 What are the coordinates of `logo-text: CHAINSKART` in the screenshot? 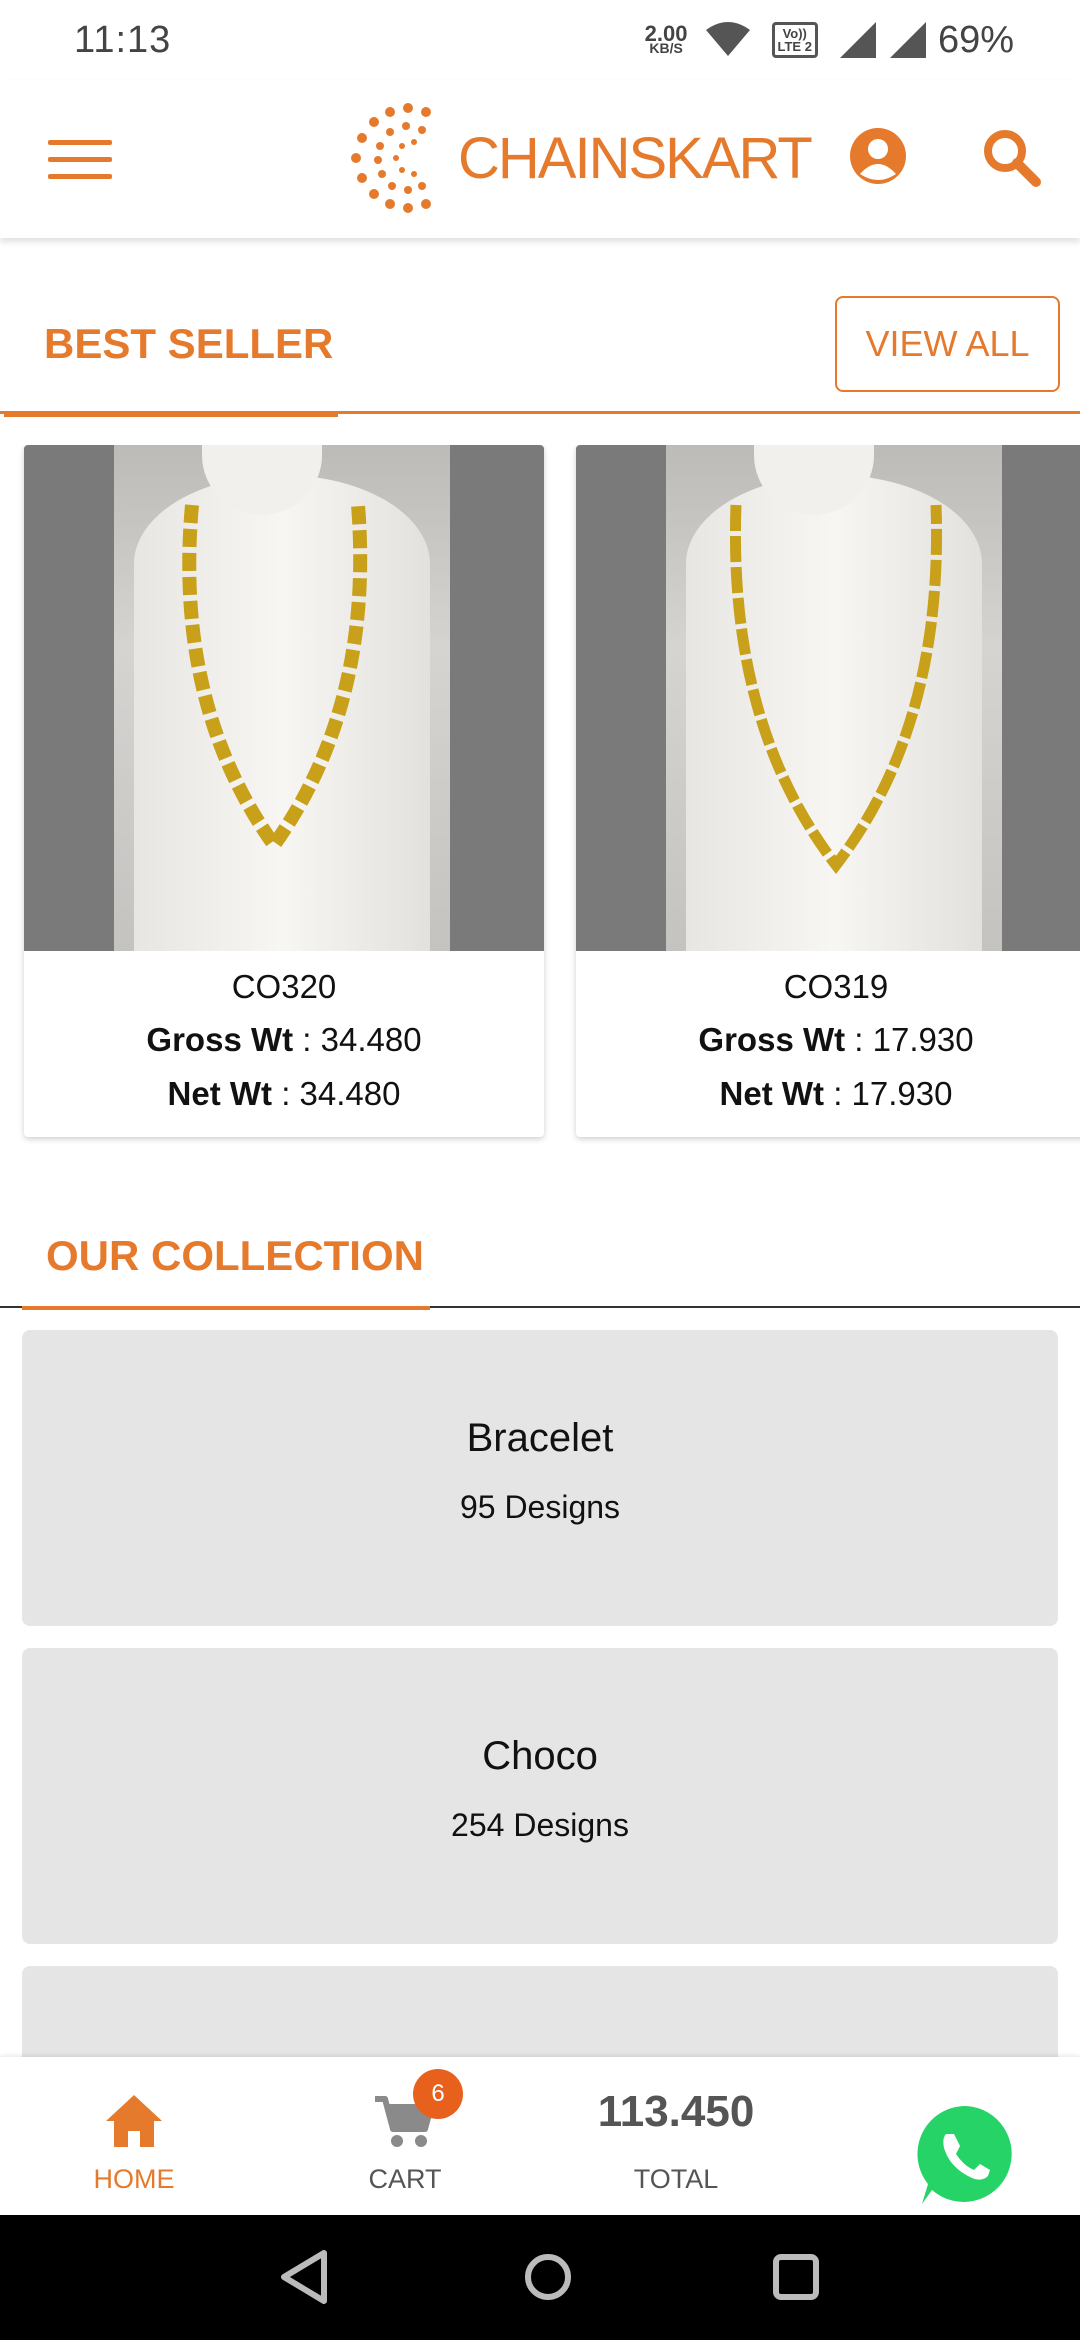 It's located at (635, 158).